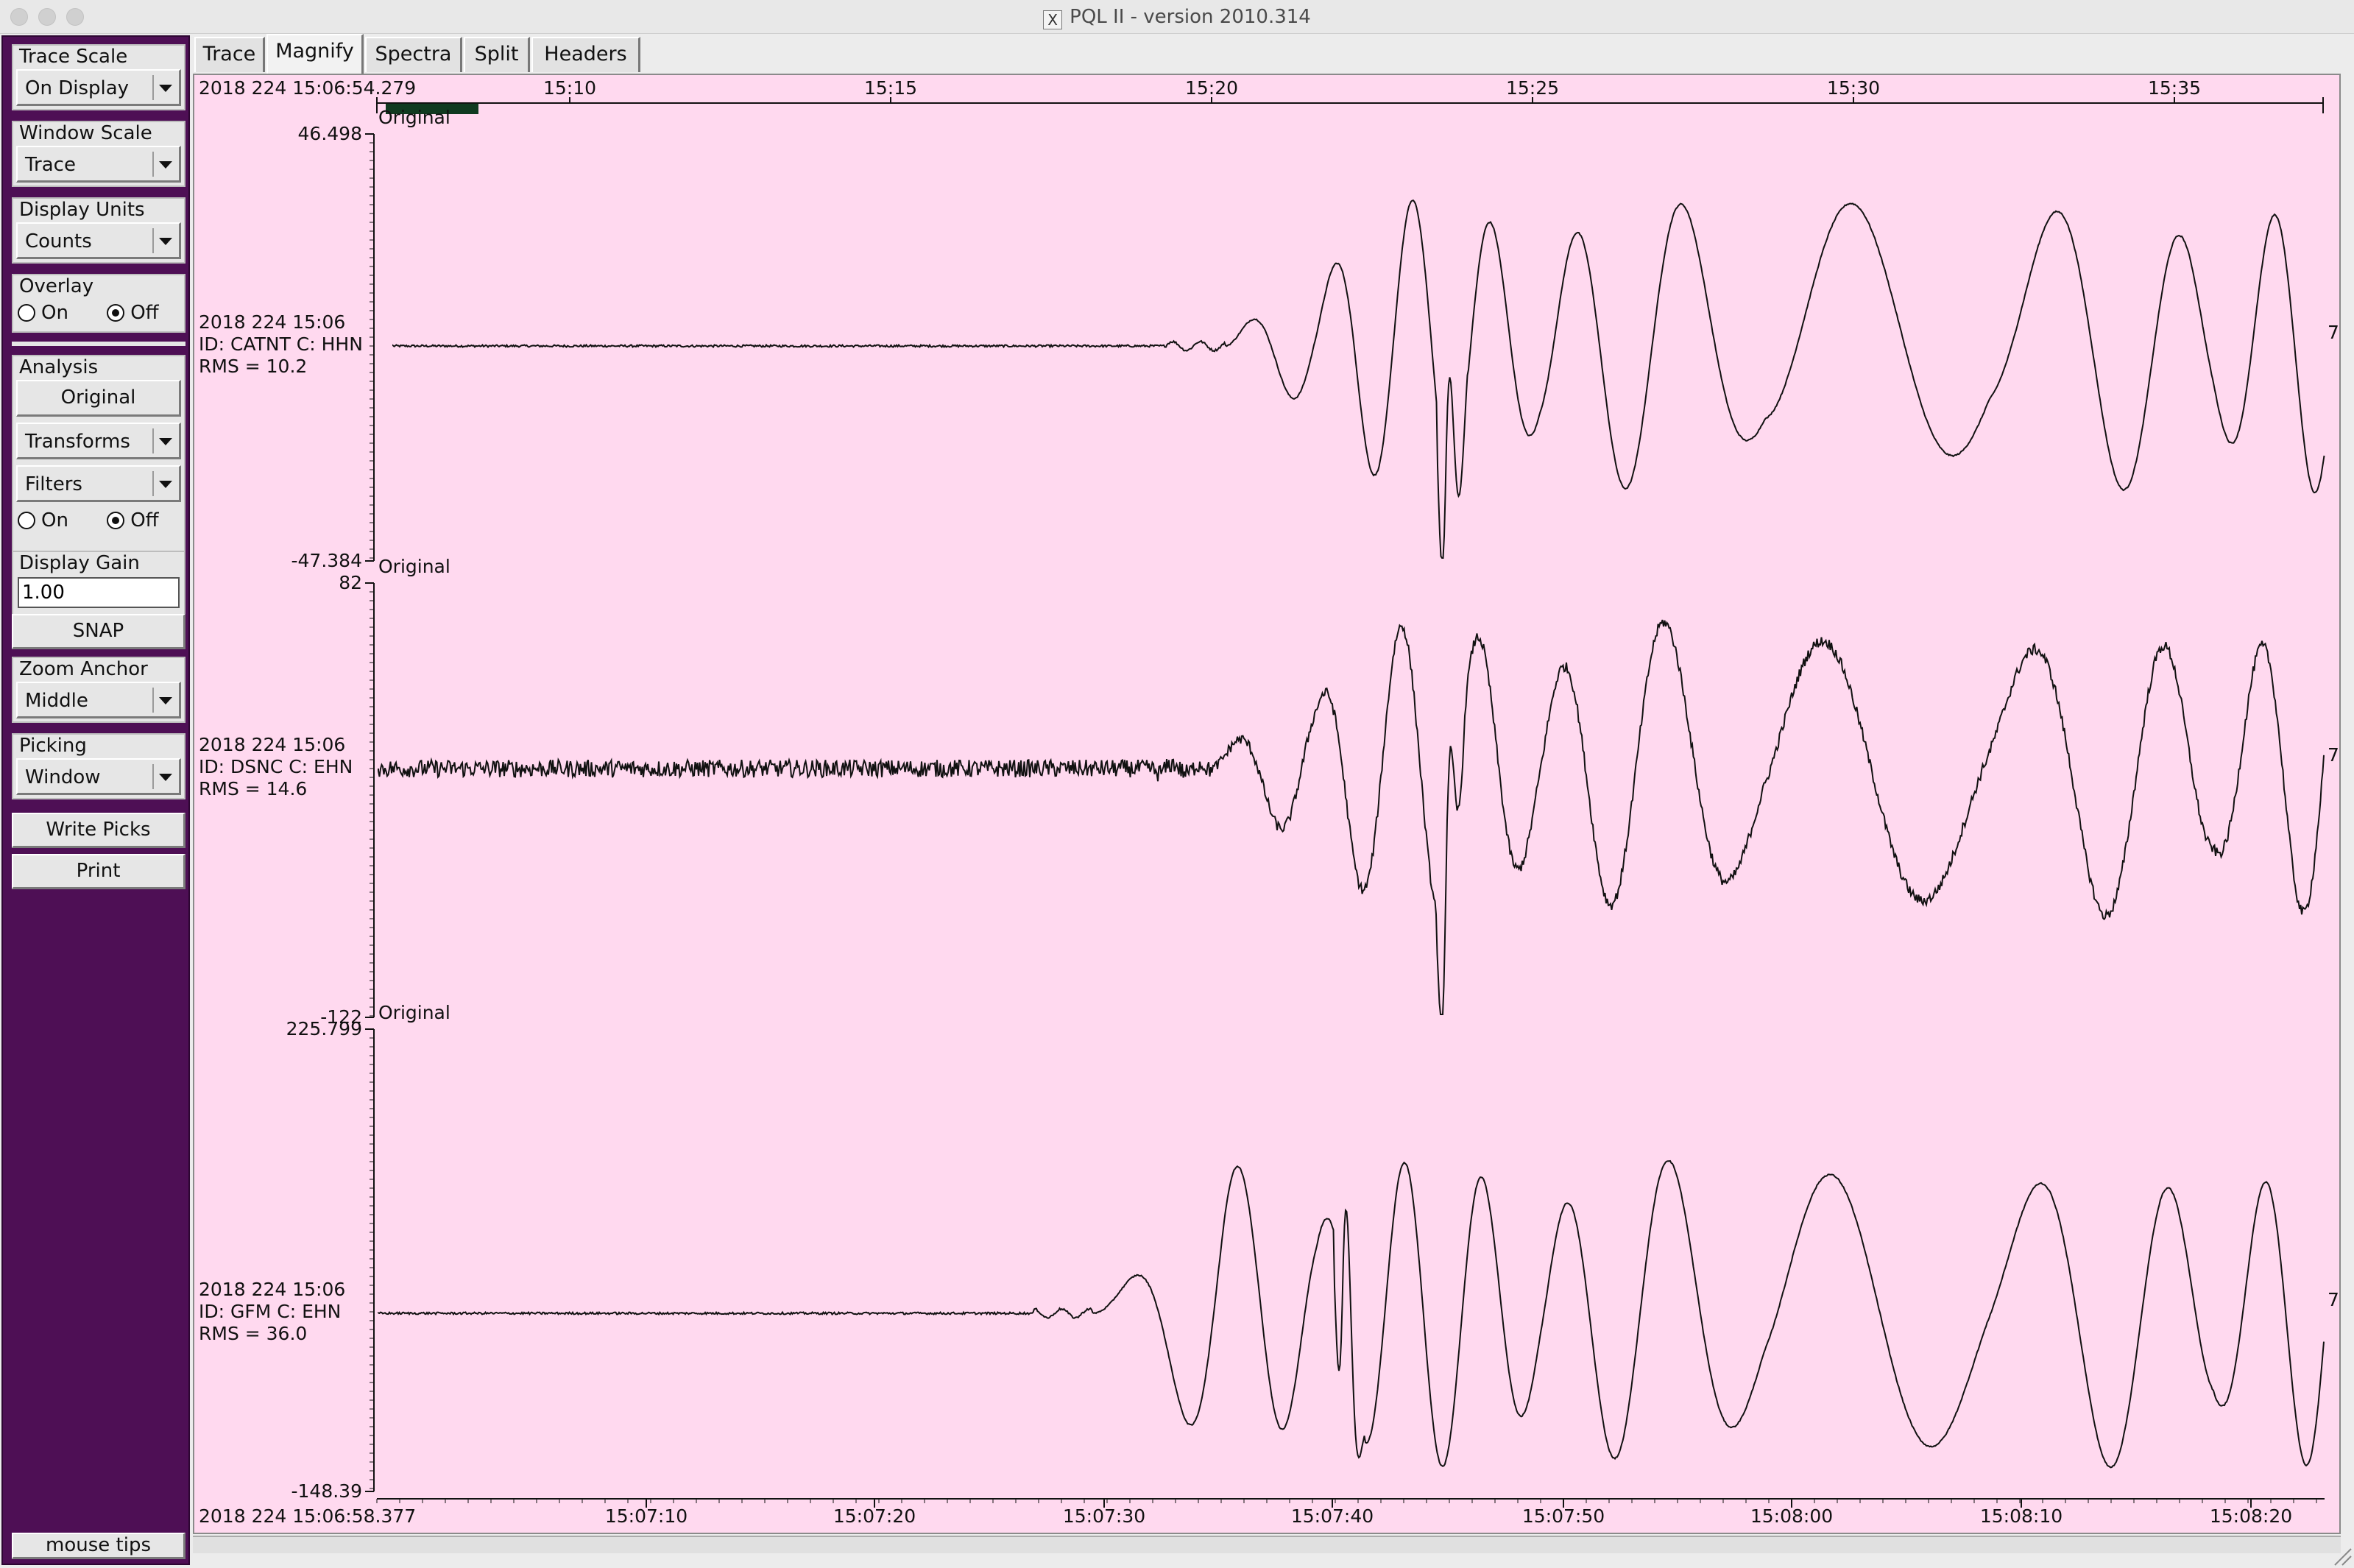 Image resolution: width=2354 pixels, height=1568 pixels. What do you see at coordinates (281, 344) in the screenshot?
I see `trace-station-id: ID: CATNT C: HHN` at bounding box center [281, 344].